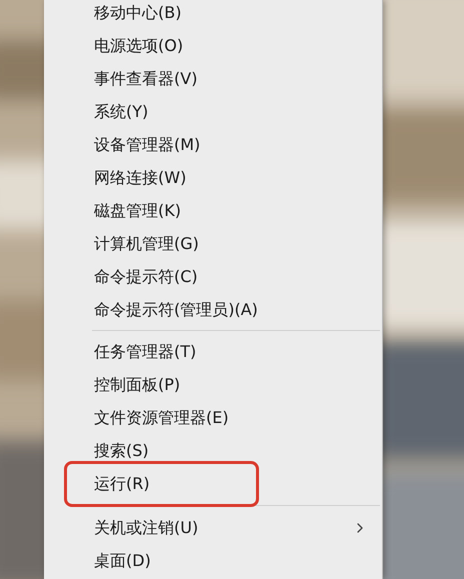  Describe the element at coordinates (138, 12) in the screenshot. I see `menu-item: 移动中心(B)` at that location.